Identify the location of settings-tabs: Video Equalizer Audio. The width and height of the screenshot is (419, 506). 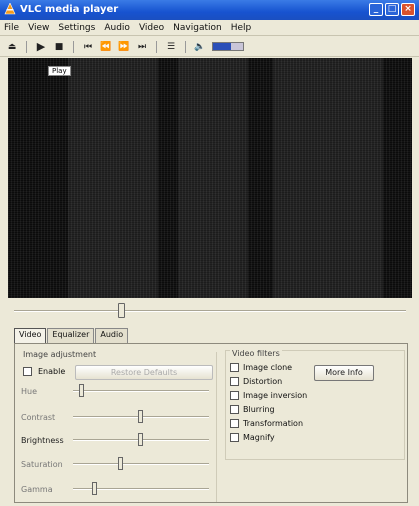
(71, 336).